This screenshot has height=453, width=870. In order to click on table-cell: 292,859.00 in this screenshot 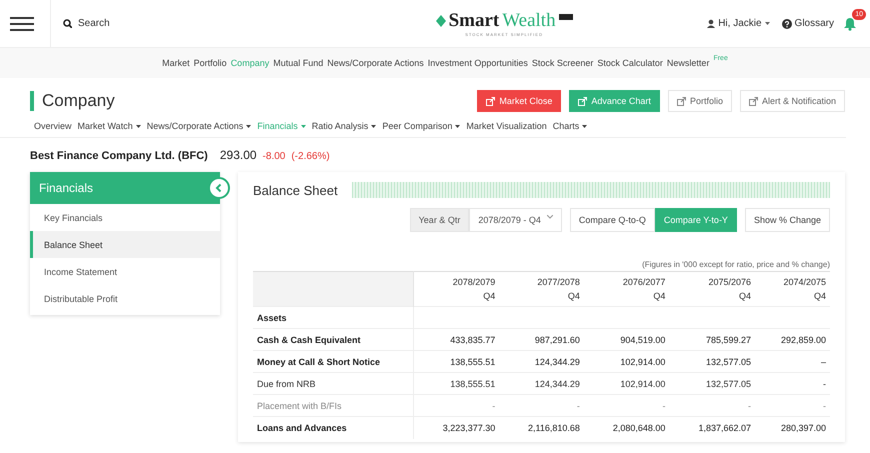, I will do `click(792, 339)`.